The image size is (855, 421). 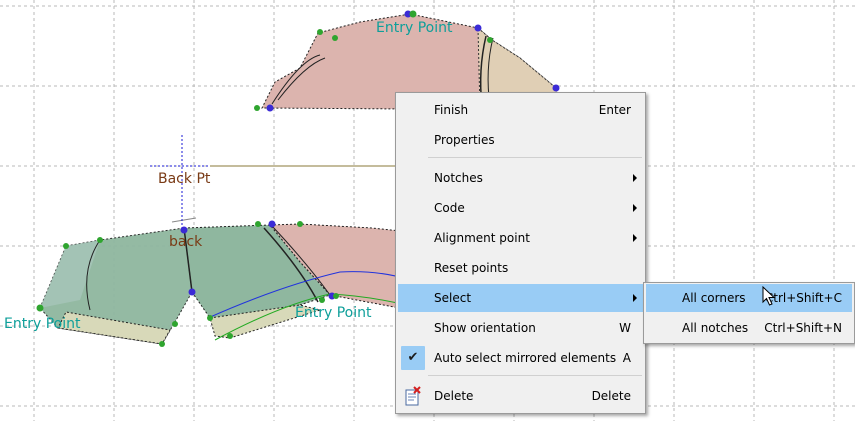 I want to click on menu-item-label: Auto select mirrored elements, so click(x=525, y=358).